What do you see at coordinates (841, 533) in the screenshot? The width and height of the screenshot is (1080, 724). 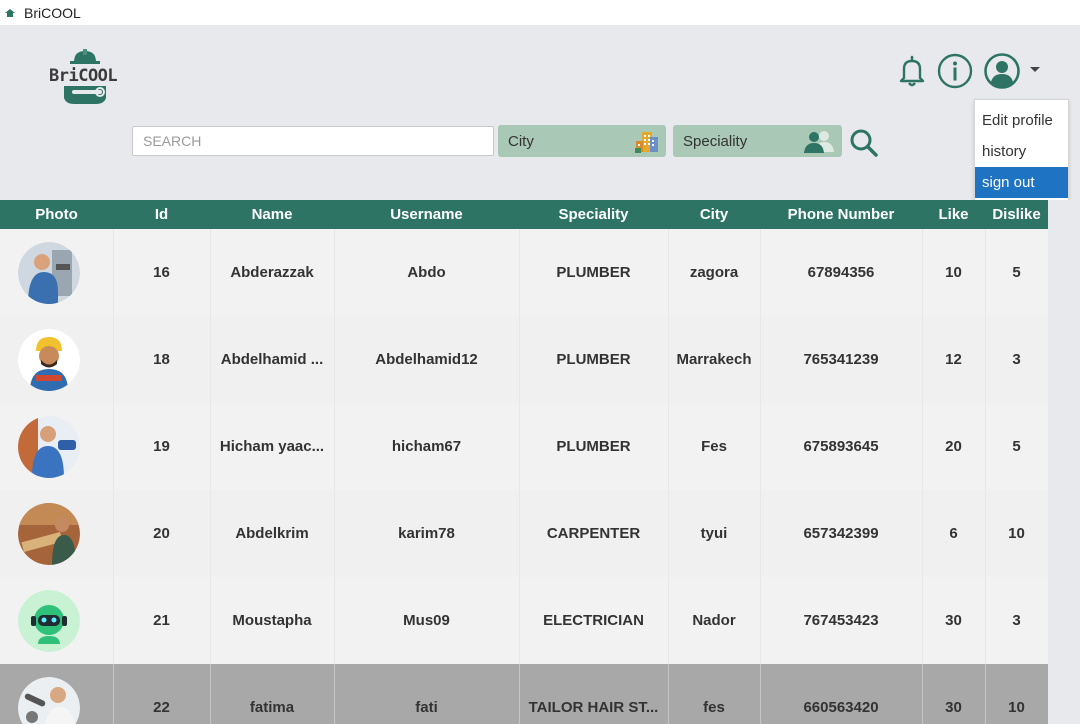 I see `phone-cell: 657342399` at bounding box center [841, 533].